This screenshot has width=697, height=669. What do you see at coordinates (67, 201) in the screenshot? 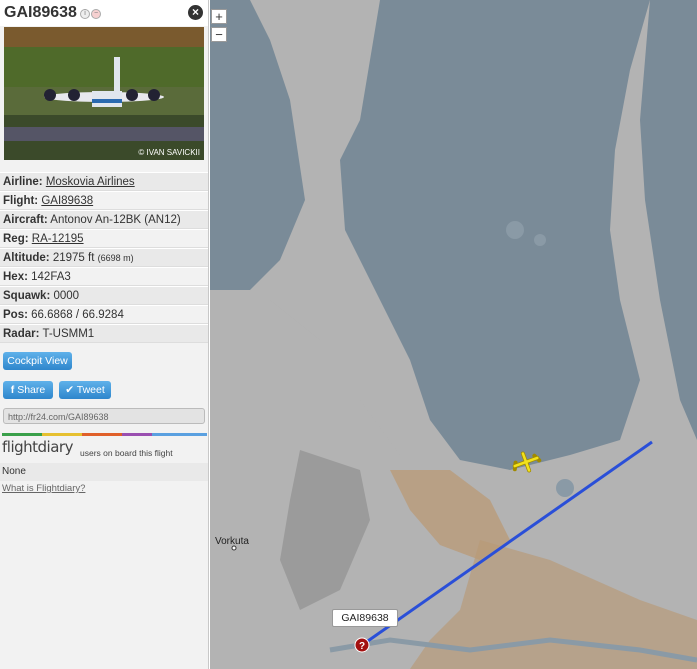
I see `flight-link: GAI89638` at bounding box center [67, 201].